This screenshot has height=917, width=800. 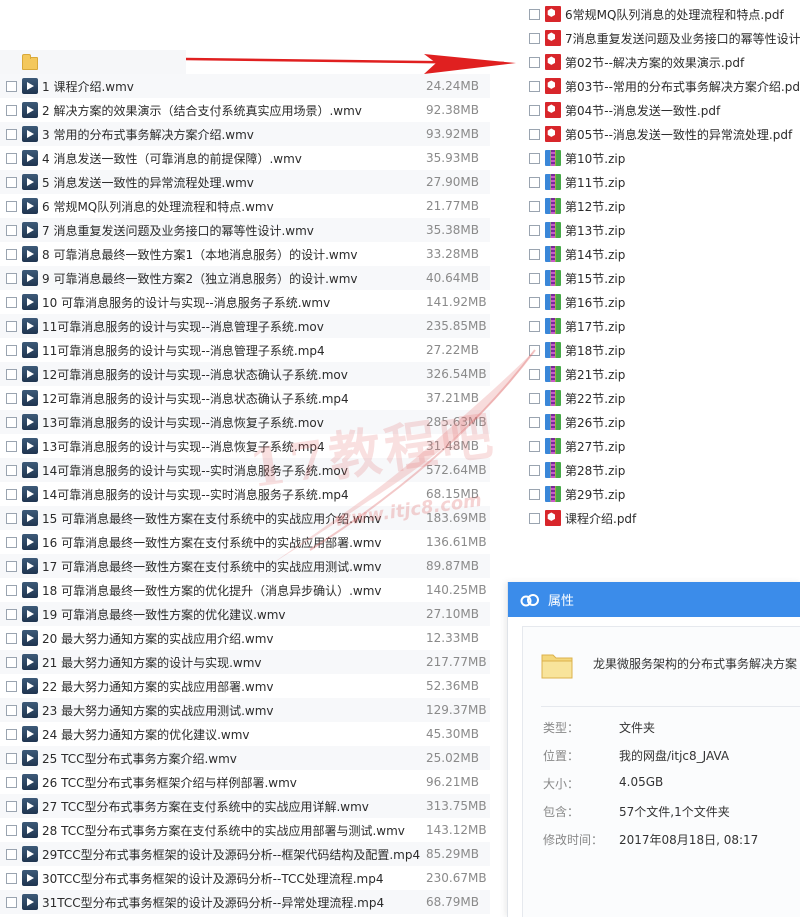 What do you see at coordinates (577, 446) in the screenshot?
I see `file-row: 第27节.zip` at bounding box center [577, 446].